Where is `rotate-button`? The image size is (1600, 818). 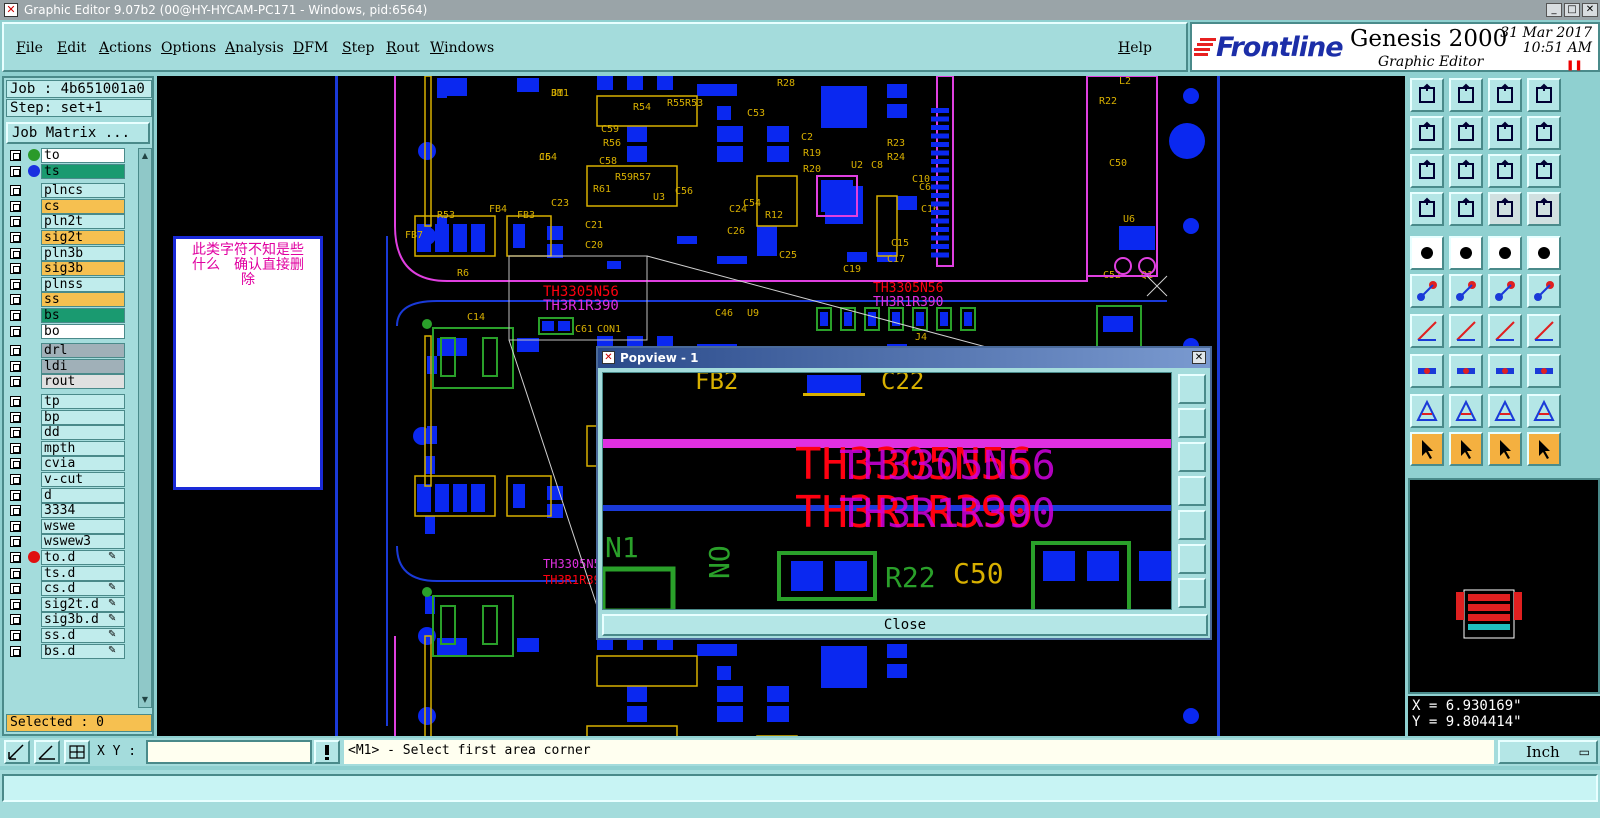 rotate-button is located at coordinates (1505, 331).